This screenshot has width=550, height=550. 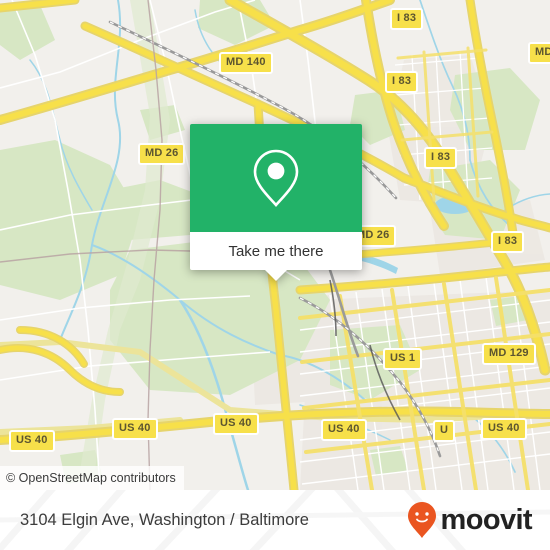 I want to click on road-shield: MD, so click(x=539, y=53).